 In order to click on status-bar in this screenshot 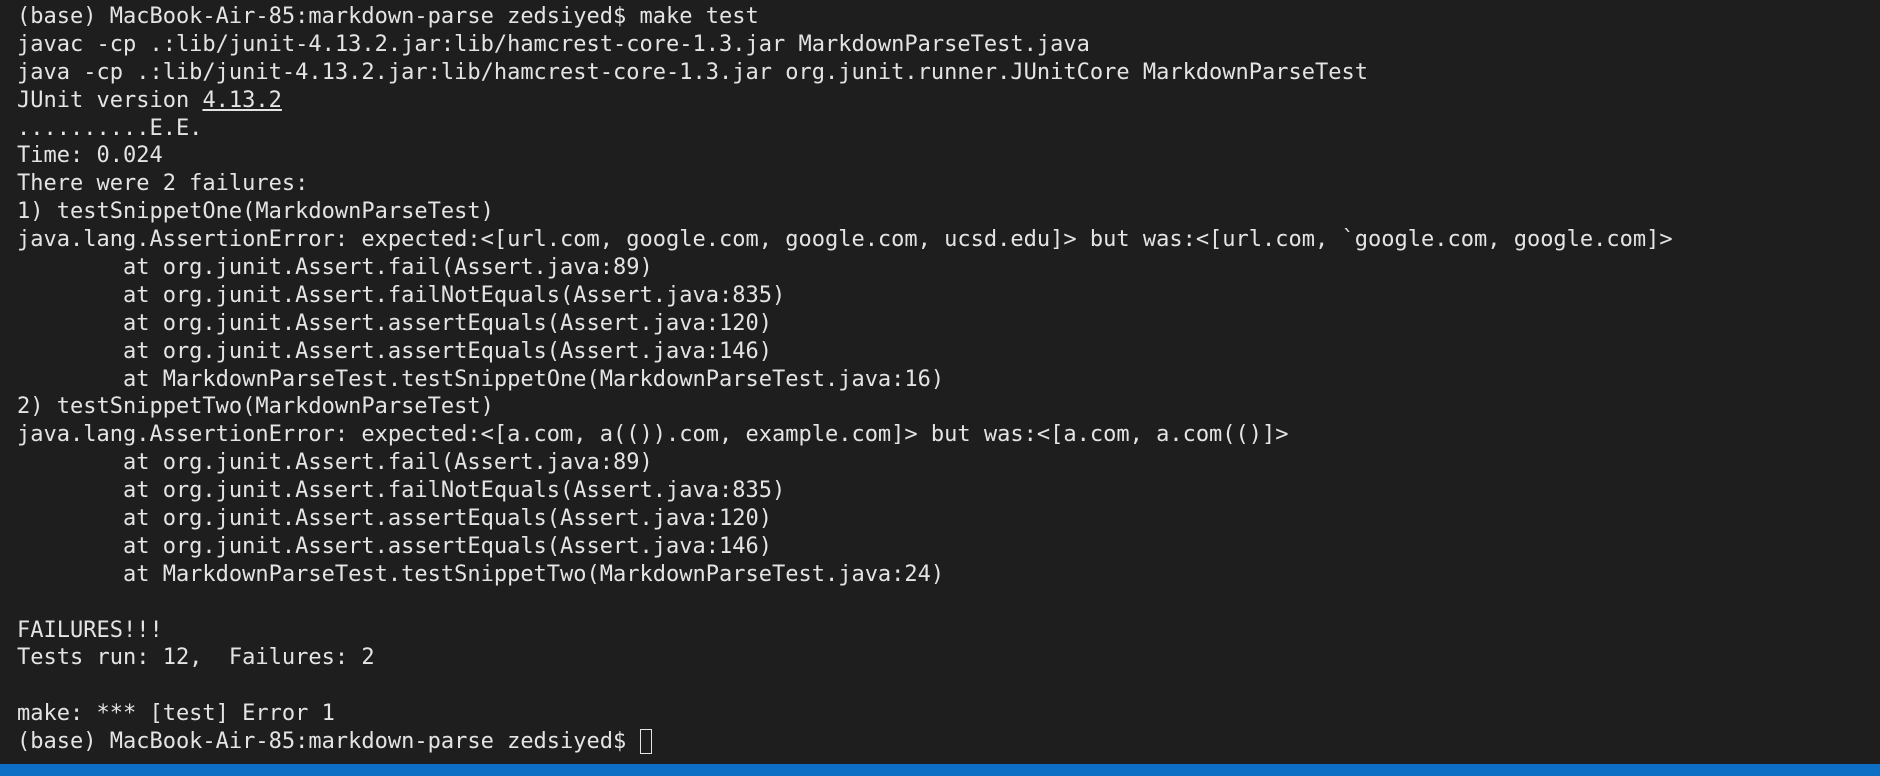, I will do `click(940, 770)`.